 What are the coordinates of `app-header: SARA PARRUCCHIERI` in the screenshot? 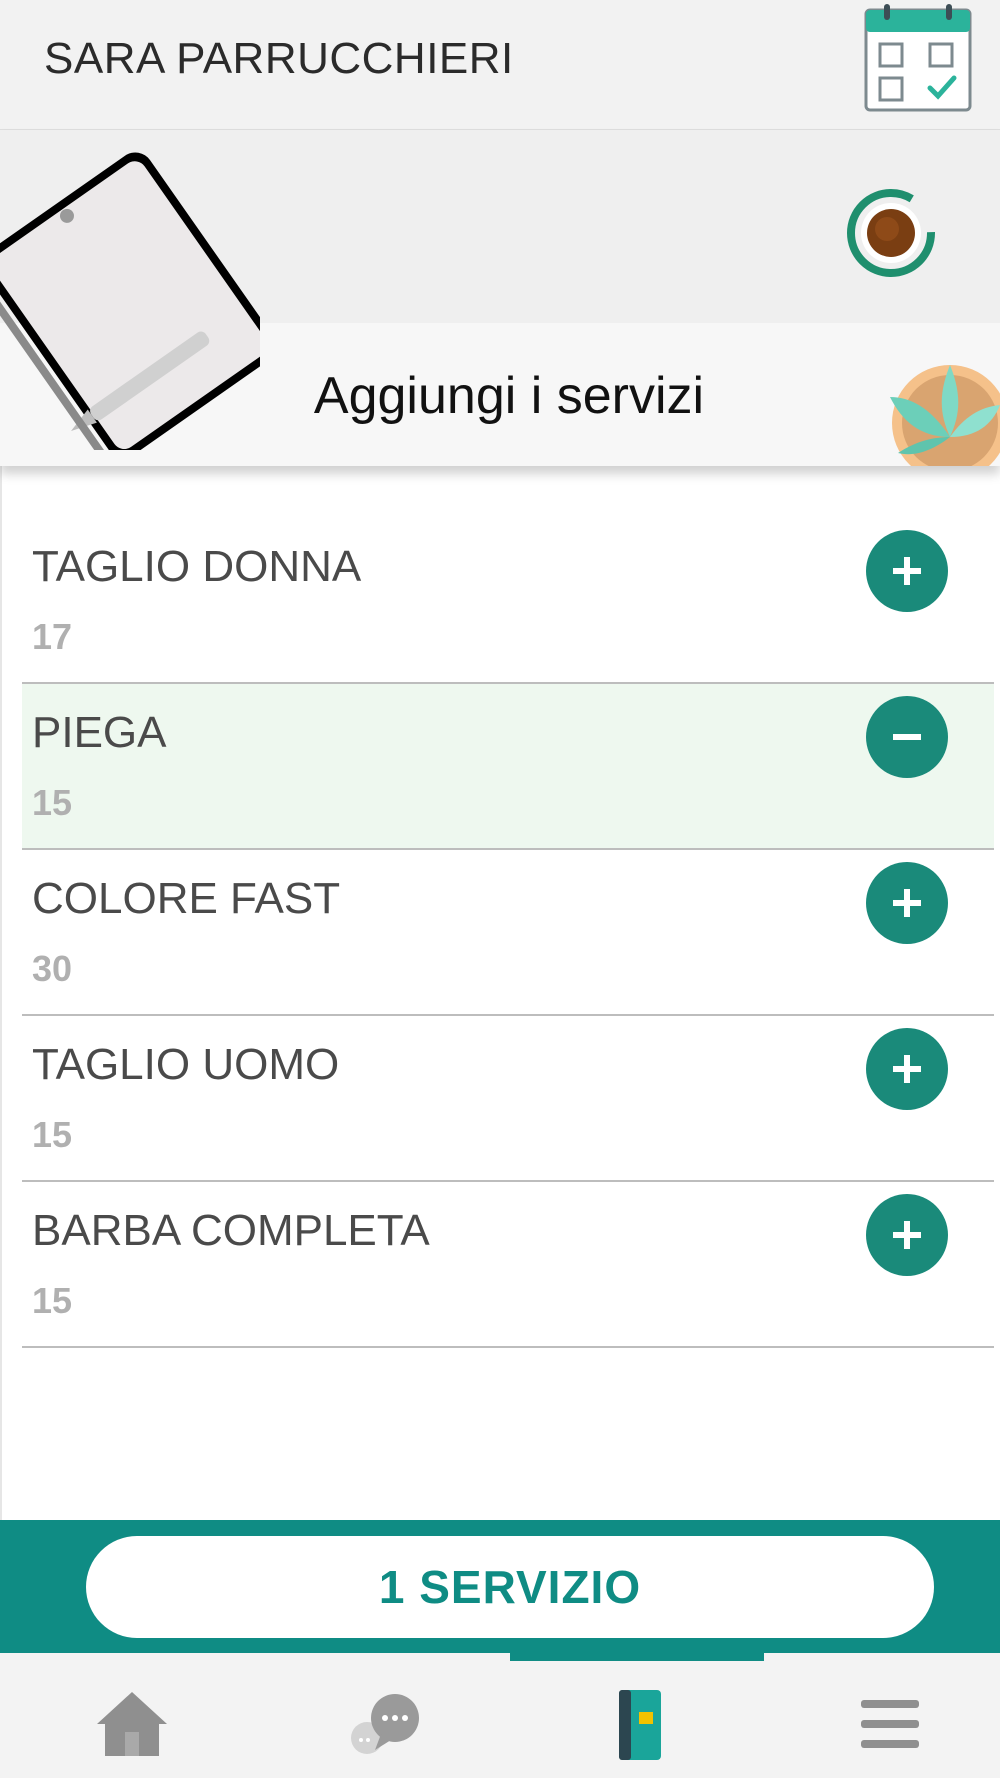 It's located at (500, 65).